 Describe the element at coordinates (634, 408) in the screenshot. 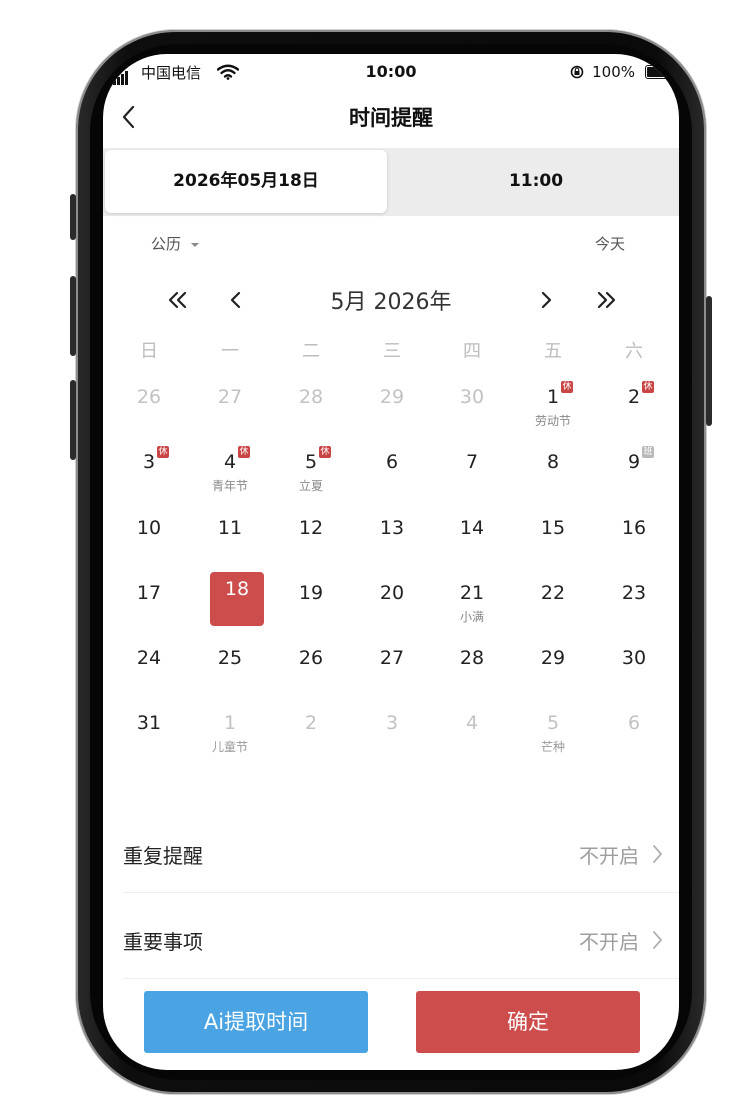

I see `day-cell: 2休` at that location.